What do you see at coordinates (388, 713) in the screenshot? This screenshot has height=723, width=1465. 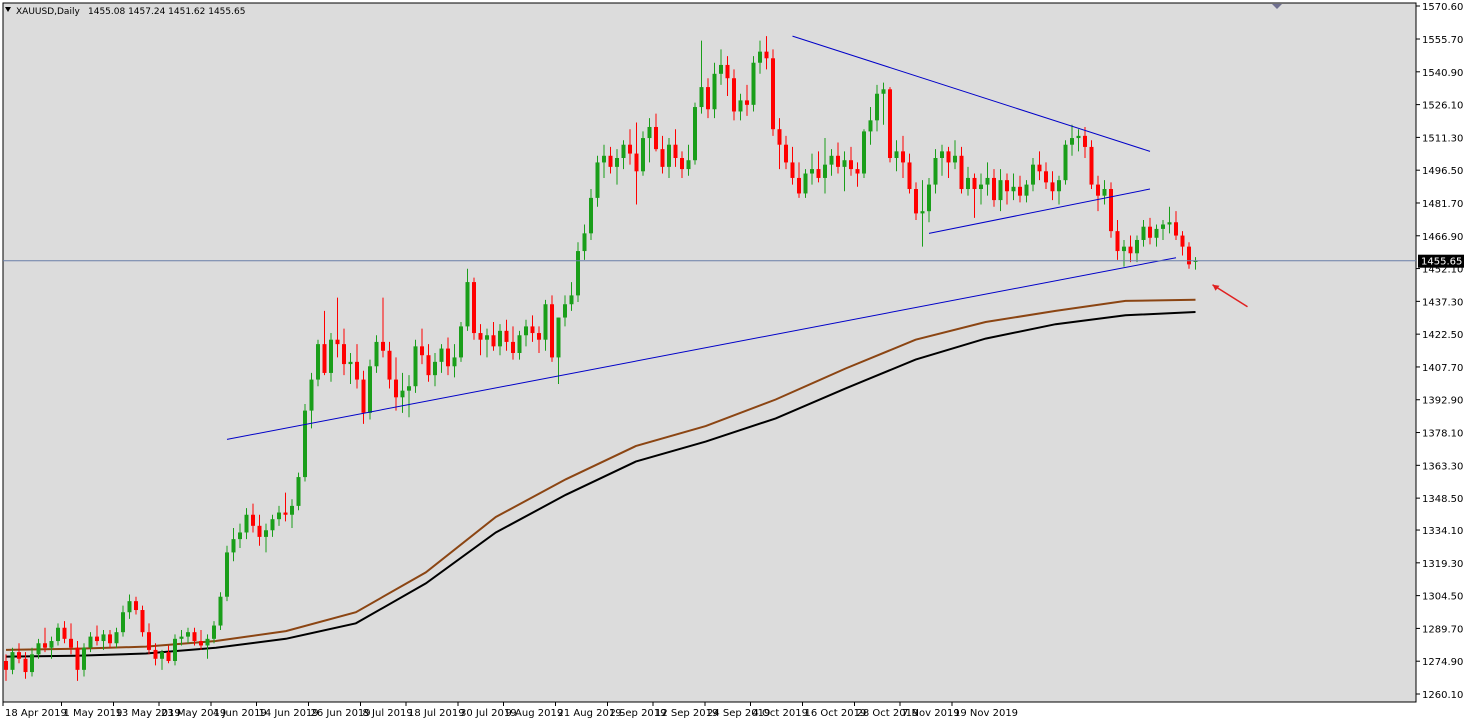 I see `x-tick-label: 8 Jul 2019` at bounding box center [388, 713].